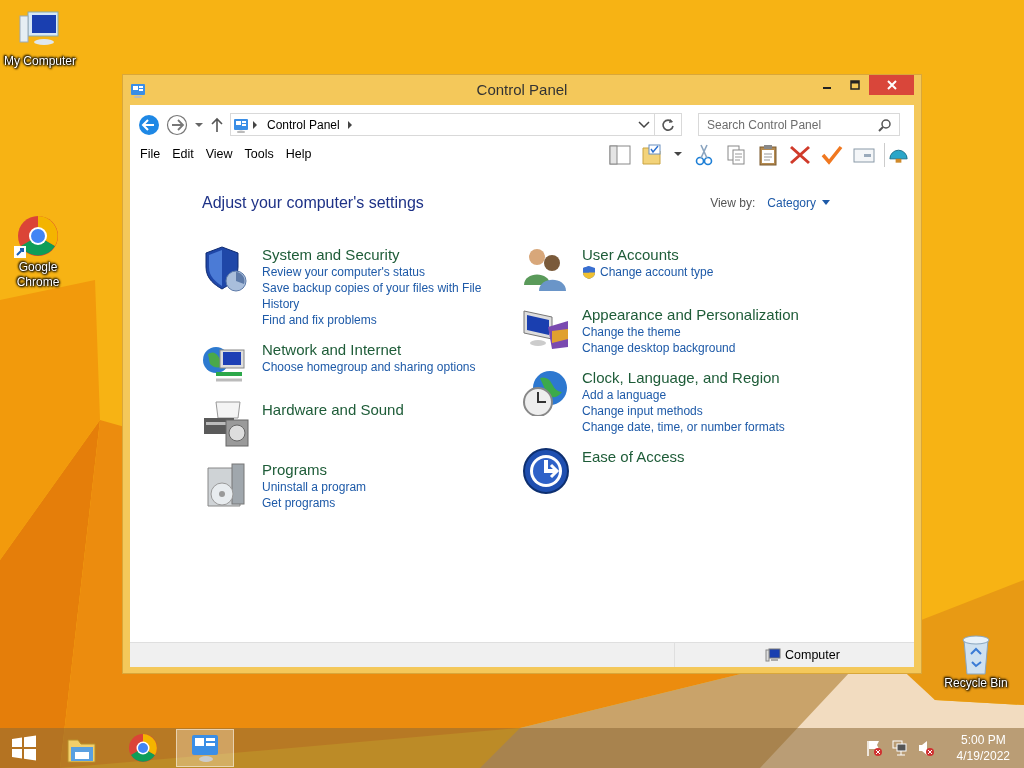 This screenshot has width=1024, height=768. I want to click on task-link: Add a language, so click(683, 395).